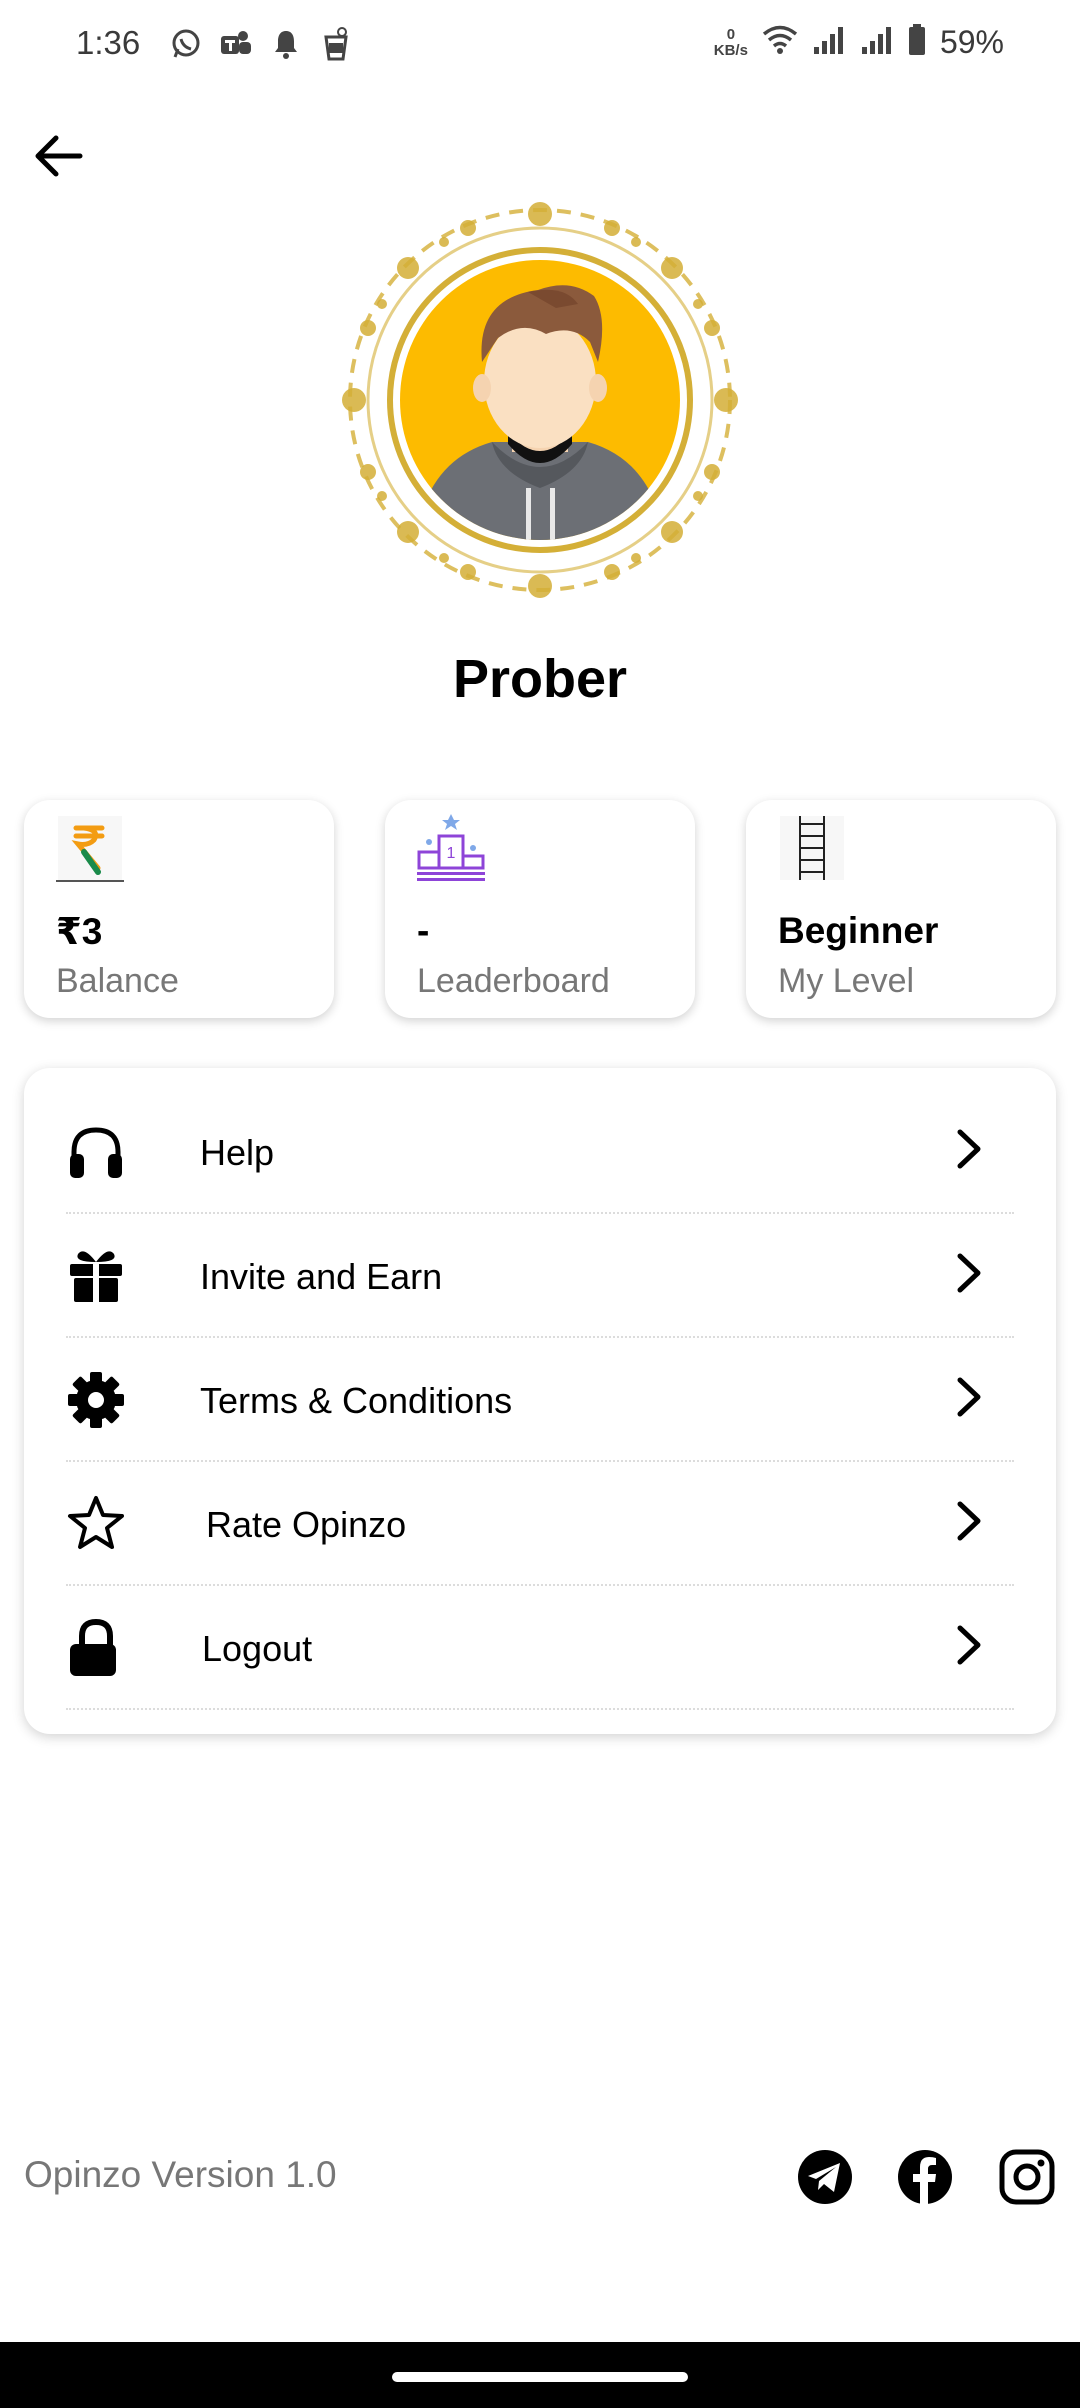  I want to click on menu-label-logout: Logout, so click(257, 1648).